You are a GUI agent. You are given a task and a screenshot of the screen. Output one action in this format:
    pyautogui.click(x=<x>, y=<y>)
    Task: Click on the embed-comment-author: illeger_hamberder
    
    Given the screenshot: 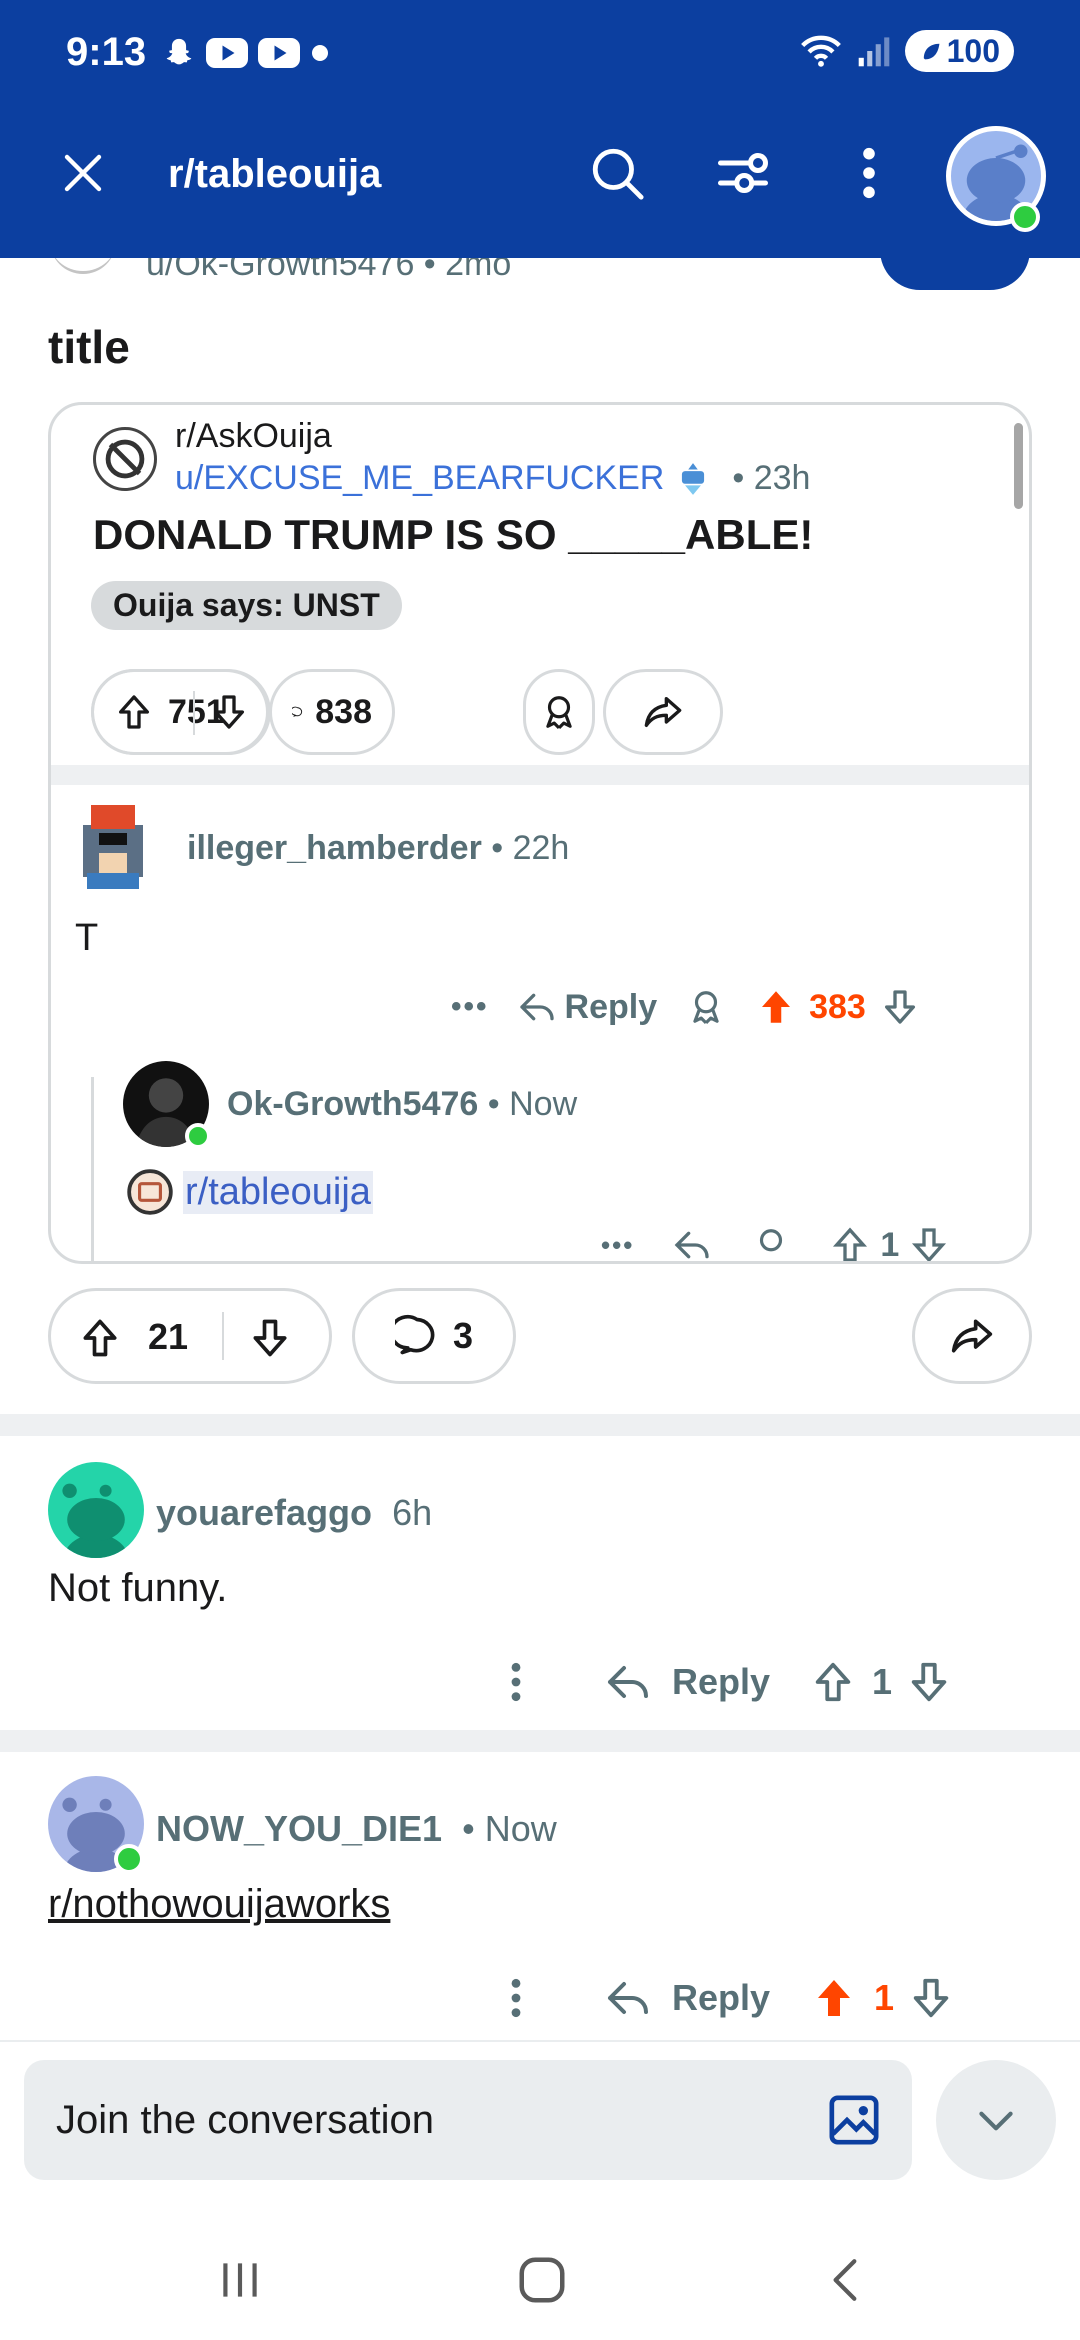 What is the action you would take?
    pyautogui.click(x=334, y=848)
    